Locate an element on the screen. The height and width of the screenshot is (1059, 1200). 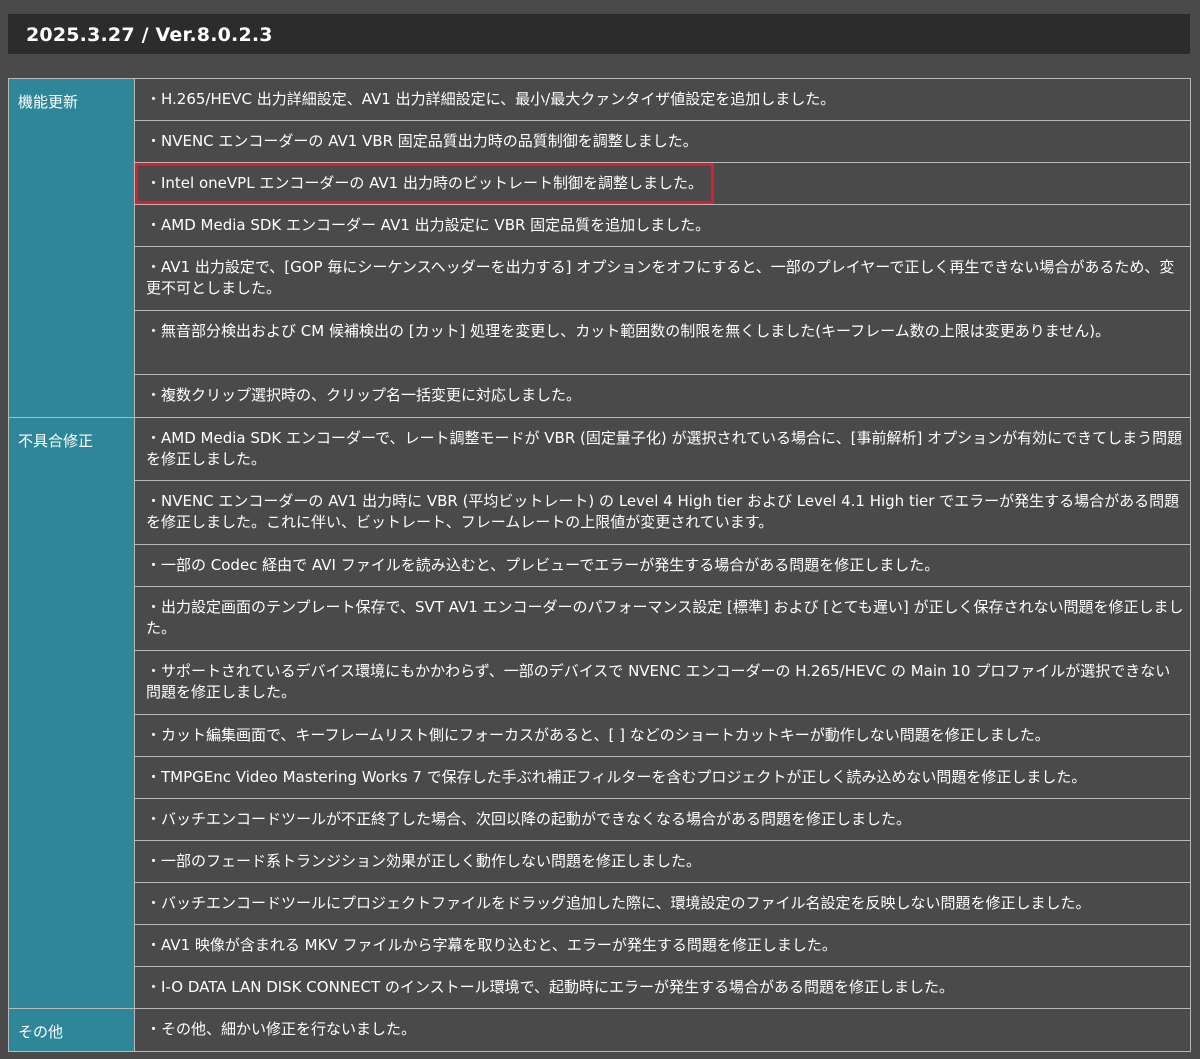
category-cell-bug-fix: 不具合修正 is located at coordinates (71, 713).